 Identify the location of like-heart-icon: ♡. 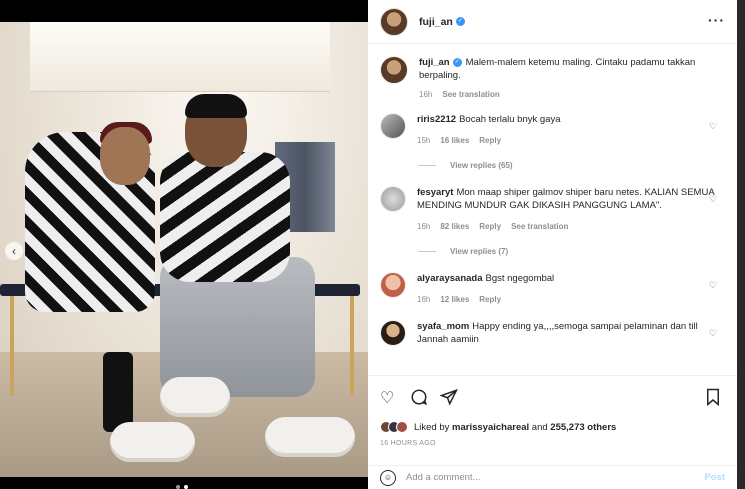
(390, 398).